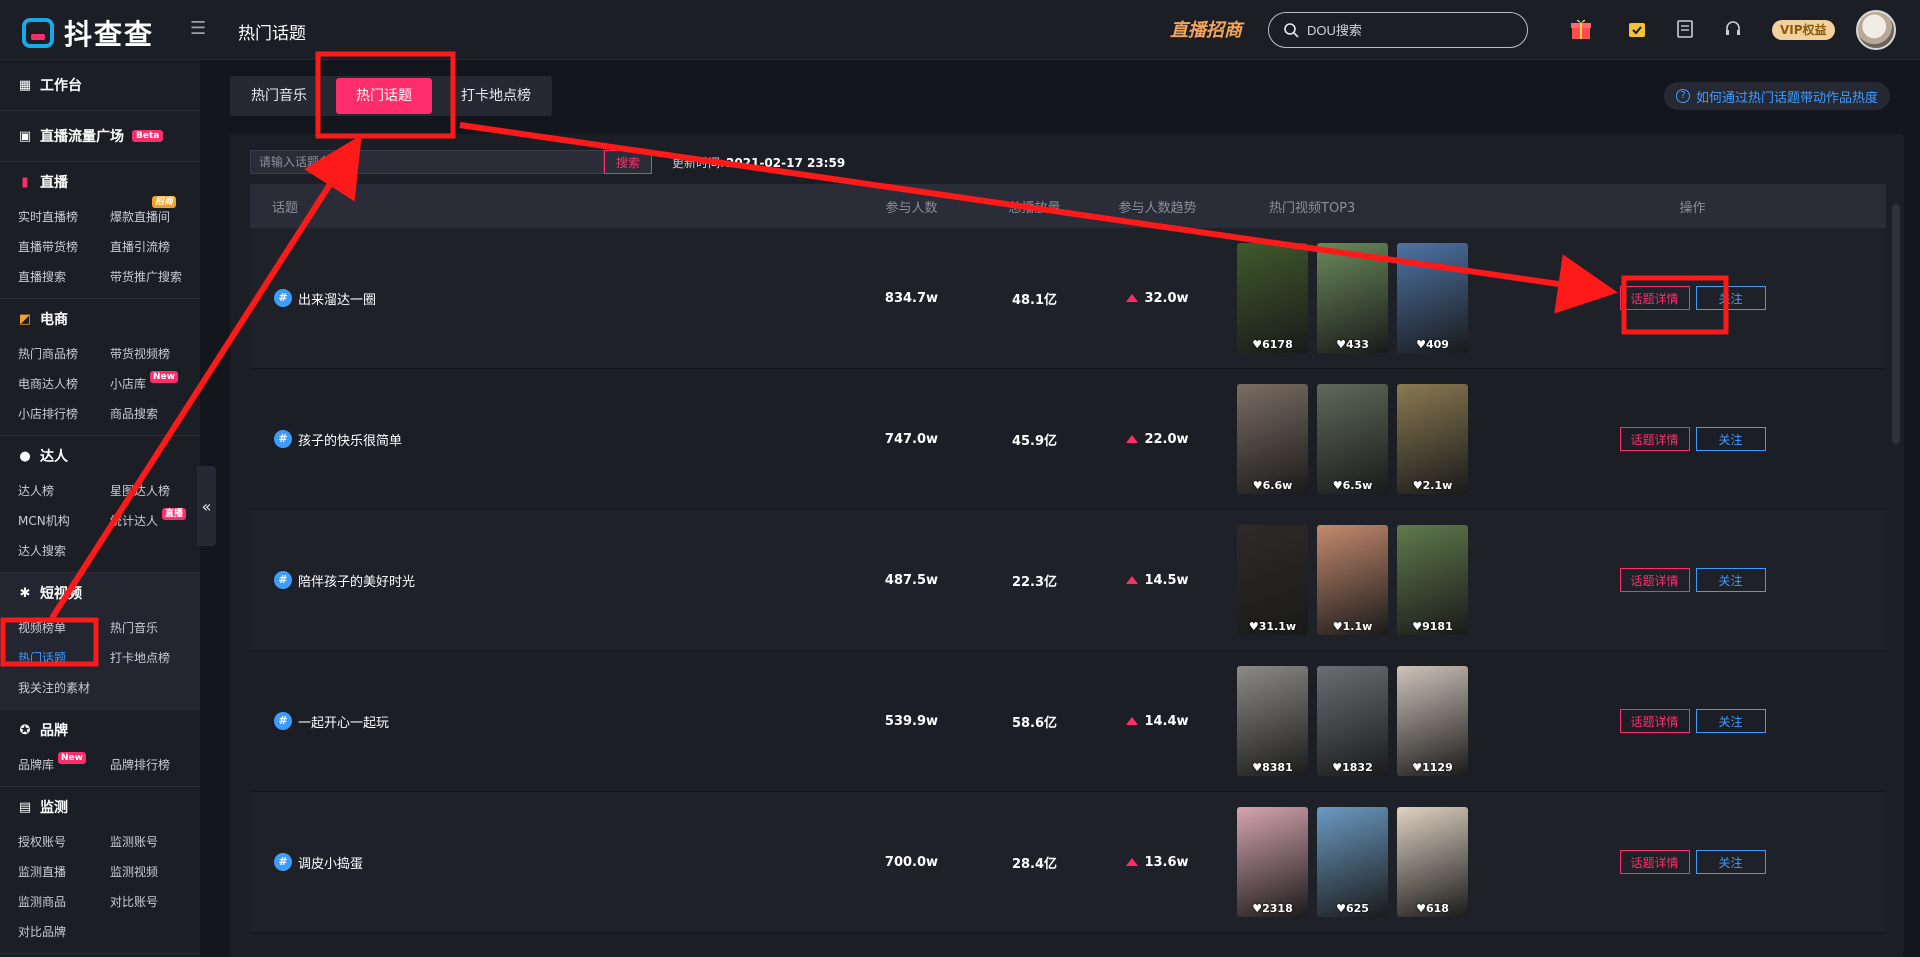  I want to click on live-promo-link: 直播招商, so click(1206, 29).